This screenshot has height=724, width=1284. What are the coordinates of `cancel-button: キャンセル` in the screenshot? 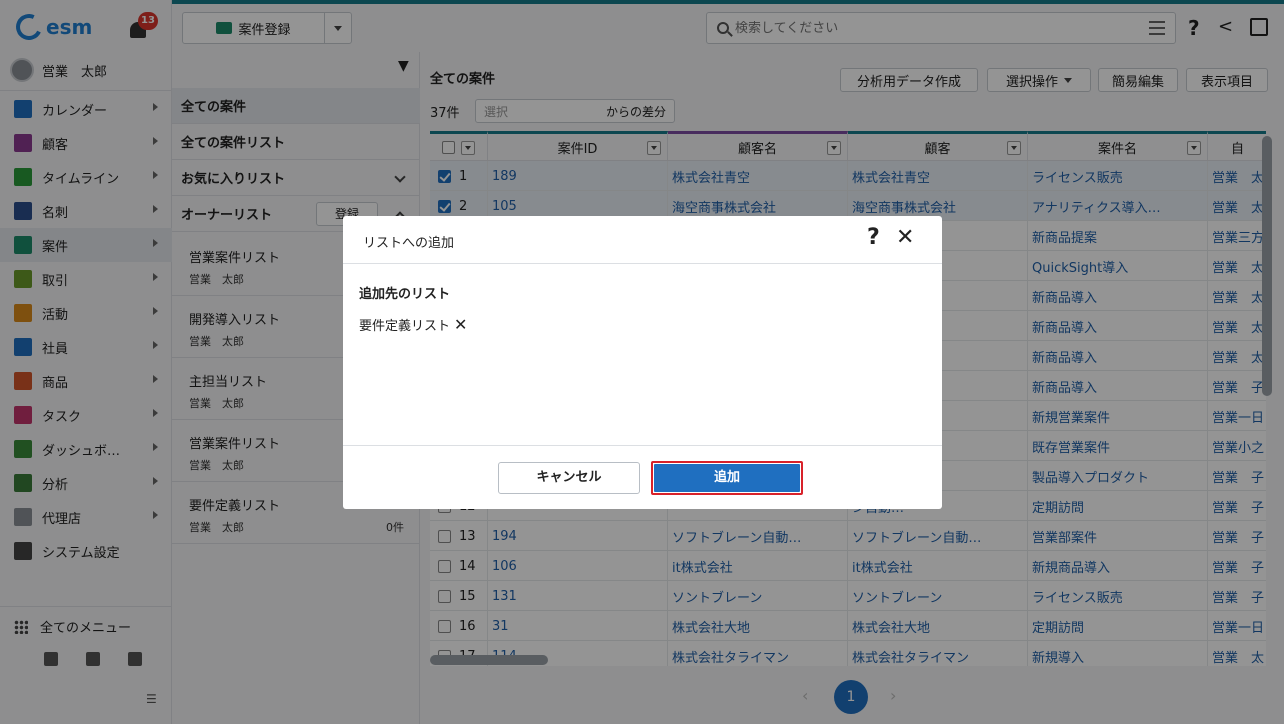 It's located at (569, 478).